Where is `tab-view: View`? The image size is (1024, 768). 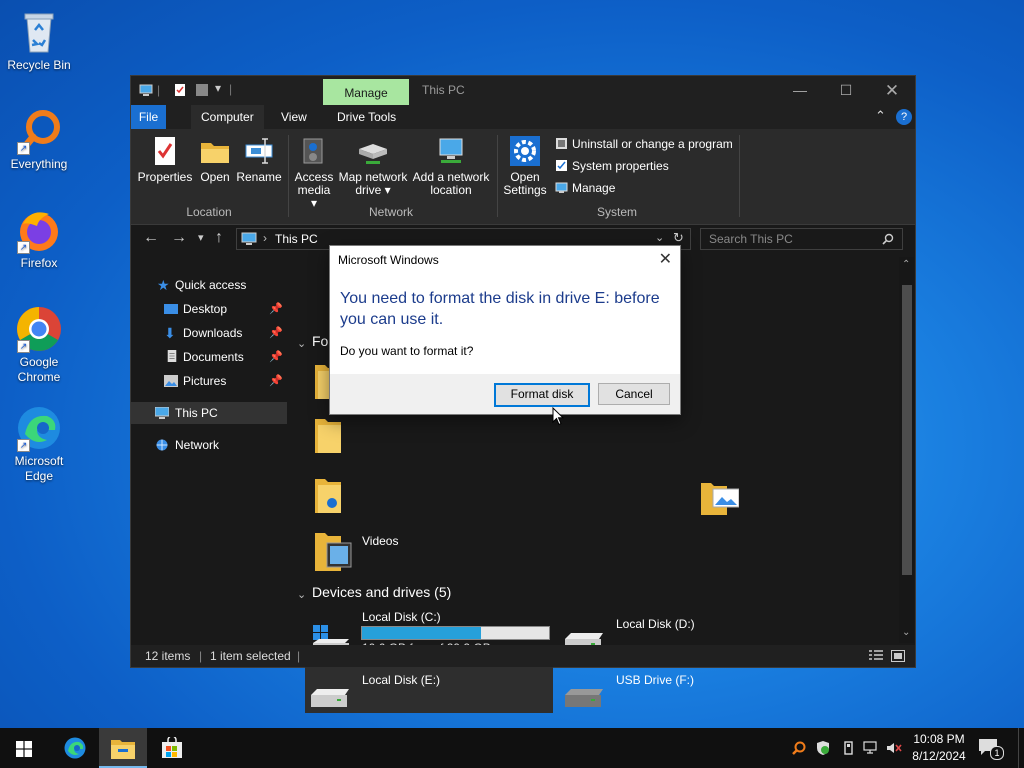
tab-view: View is located at coordinates (294, 117).